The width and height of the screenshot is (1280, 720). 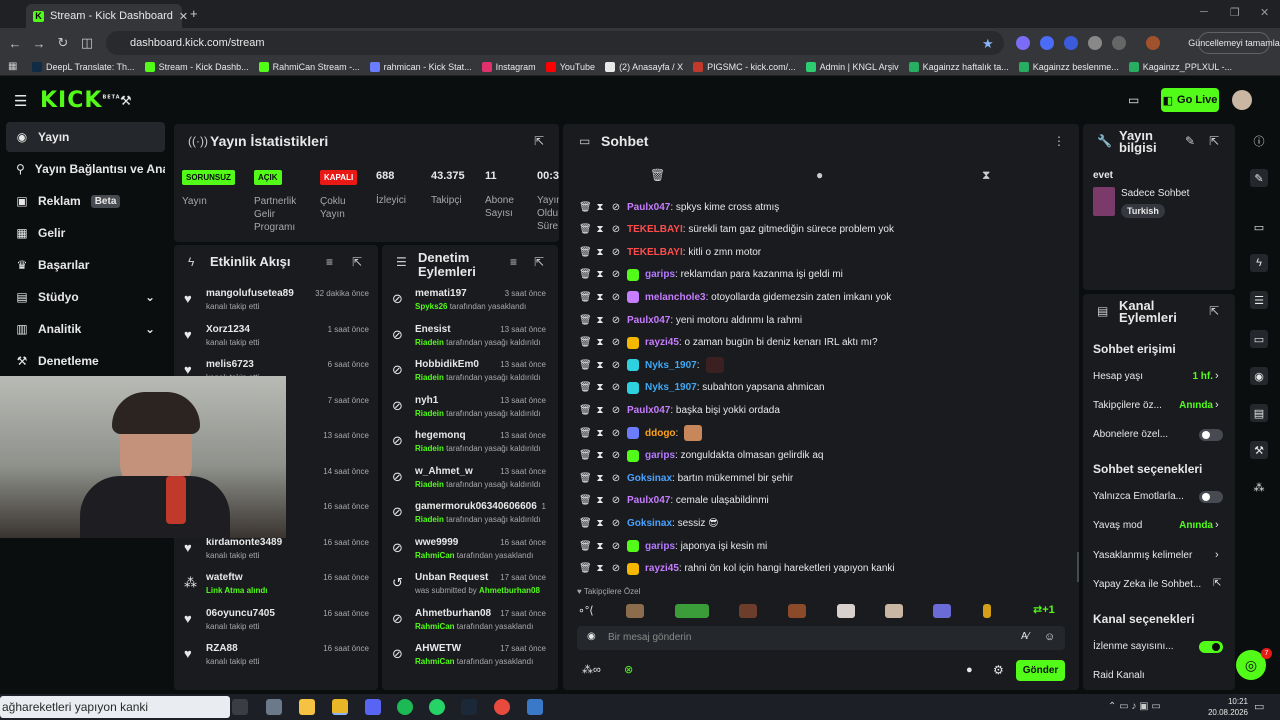 I want to click on wallet-icon: ▭, so click(x=1259, y=227).